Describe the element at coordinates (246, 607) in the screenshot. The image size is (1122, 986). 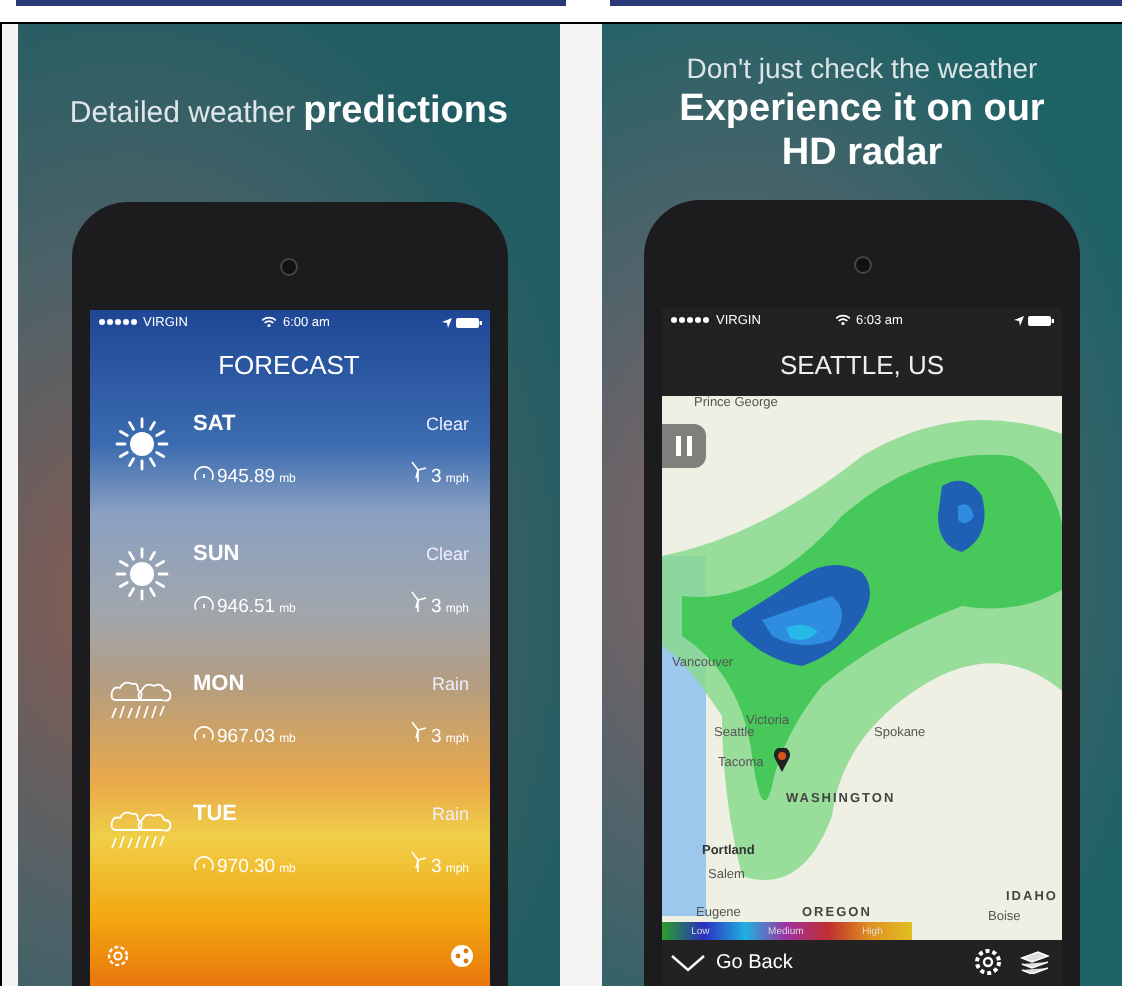
I see `pressure-value: 946.51` at that location.